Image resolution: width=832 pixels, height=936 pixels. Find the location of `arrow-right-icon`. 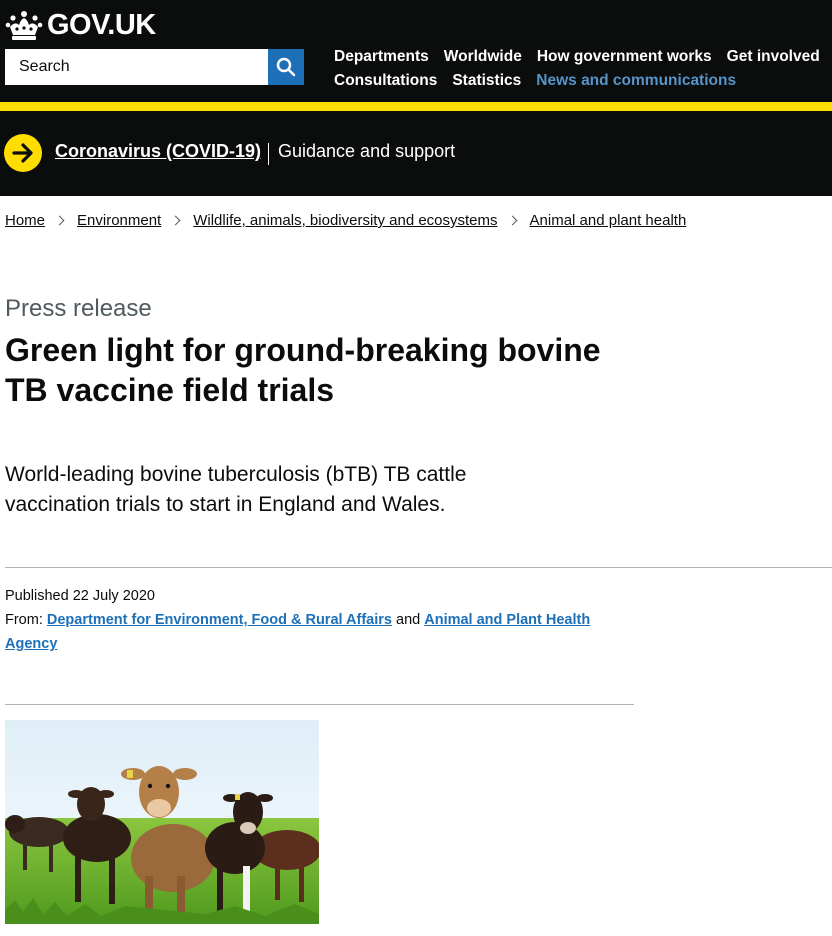

arrow-right-icon is located at coordinates (23, 153).